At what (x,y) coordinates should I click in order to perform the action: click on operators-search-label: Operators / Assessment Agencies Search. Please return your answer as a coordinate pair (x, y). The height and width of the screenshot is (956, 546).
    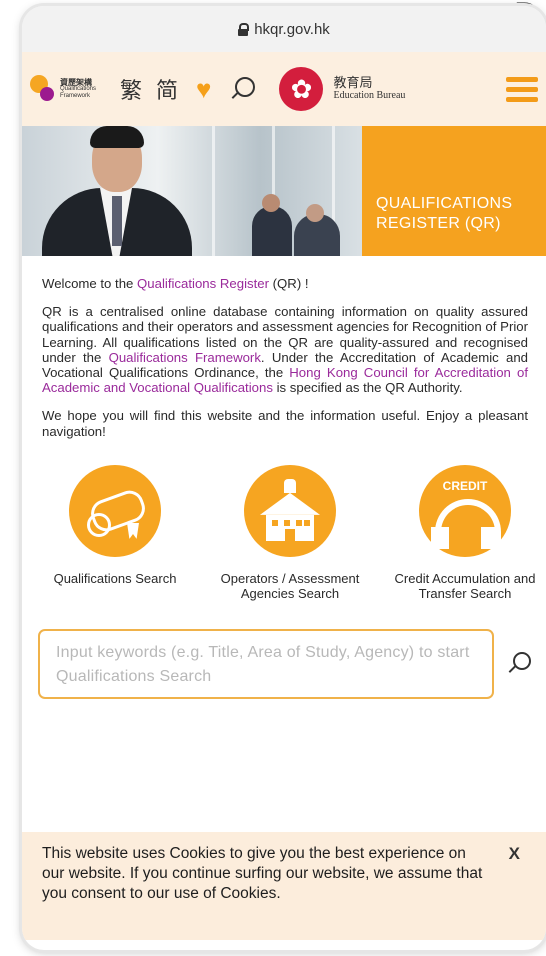
    Looking at the image, I should click on (290, 585).